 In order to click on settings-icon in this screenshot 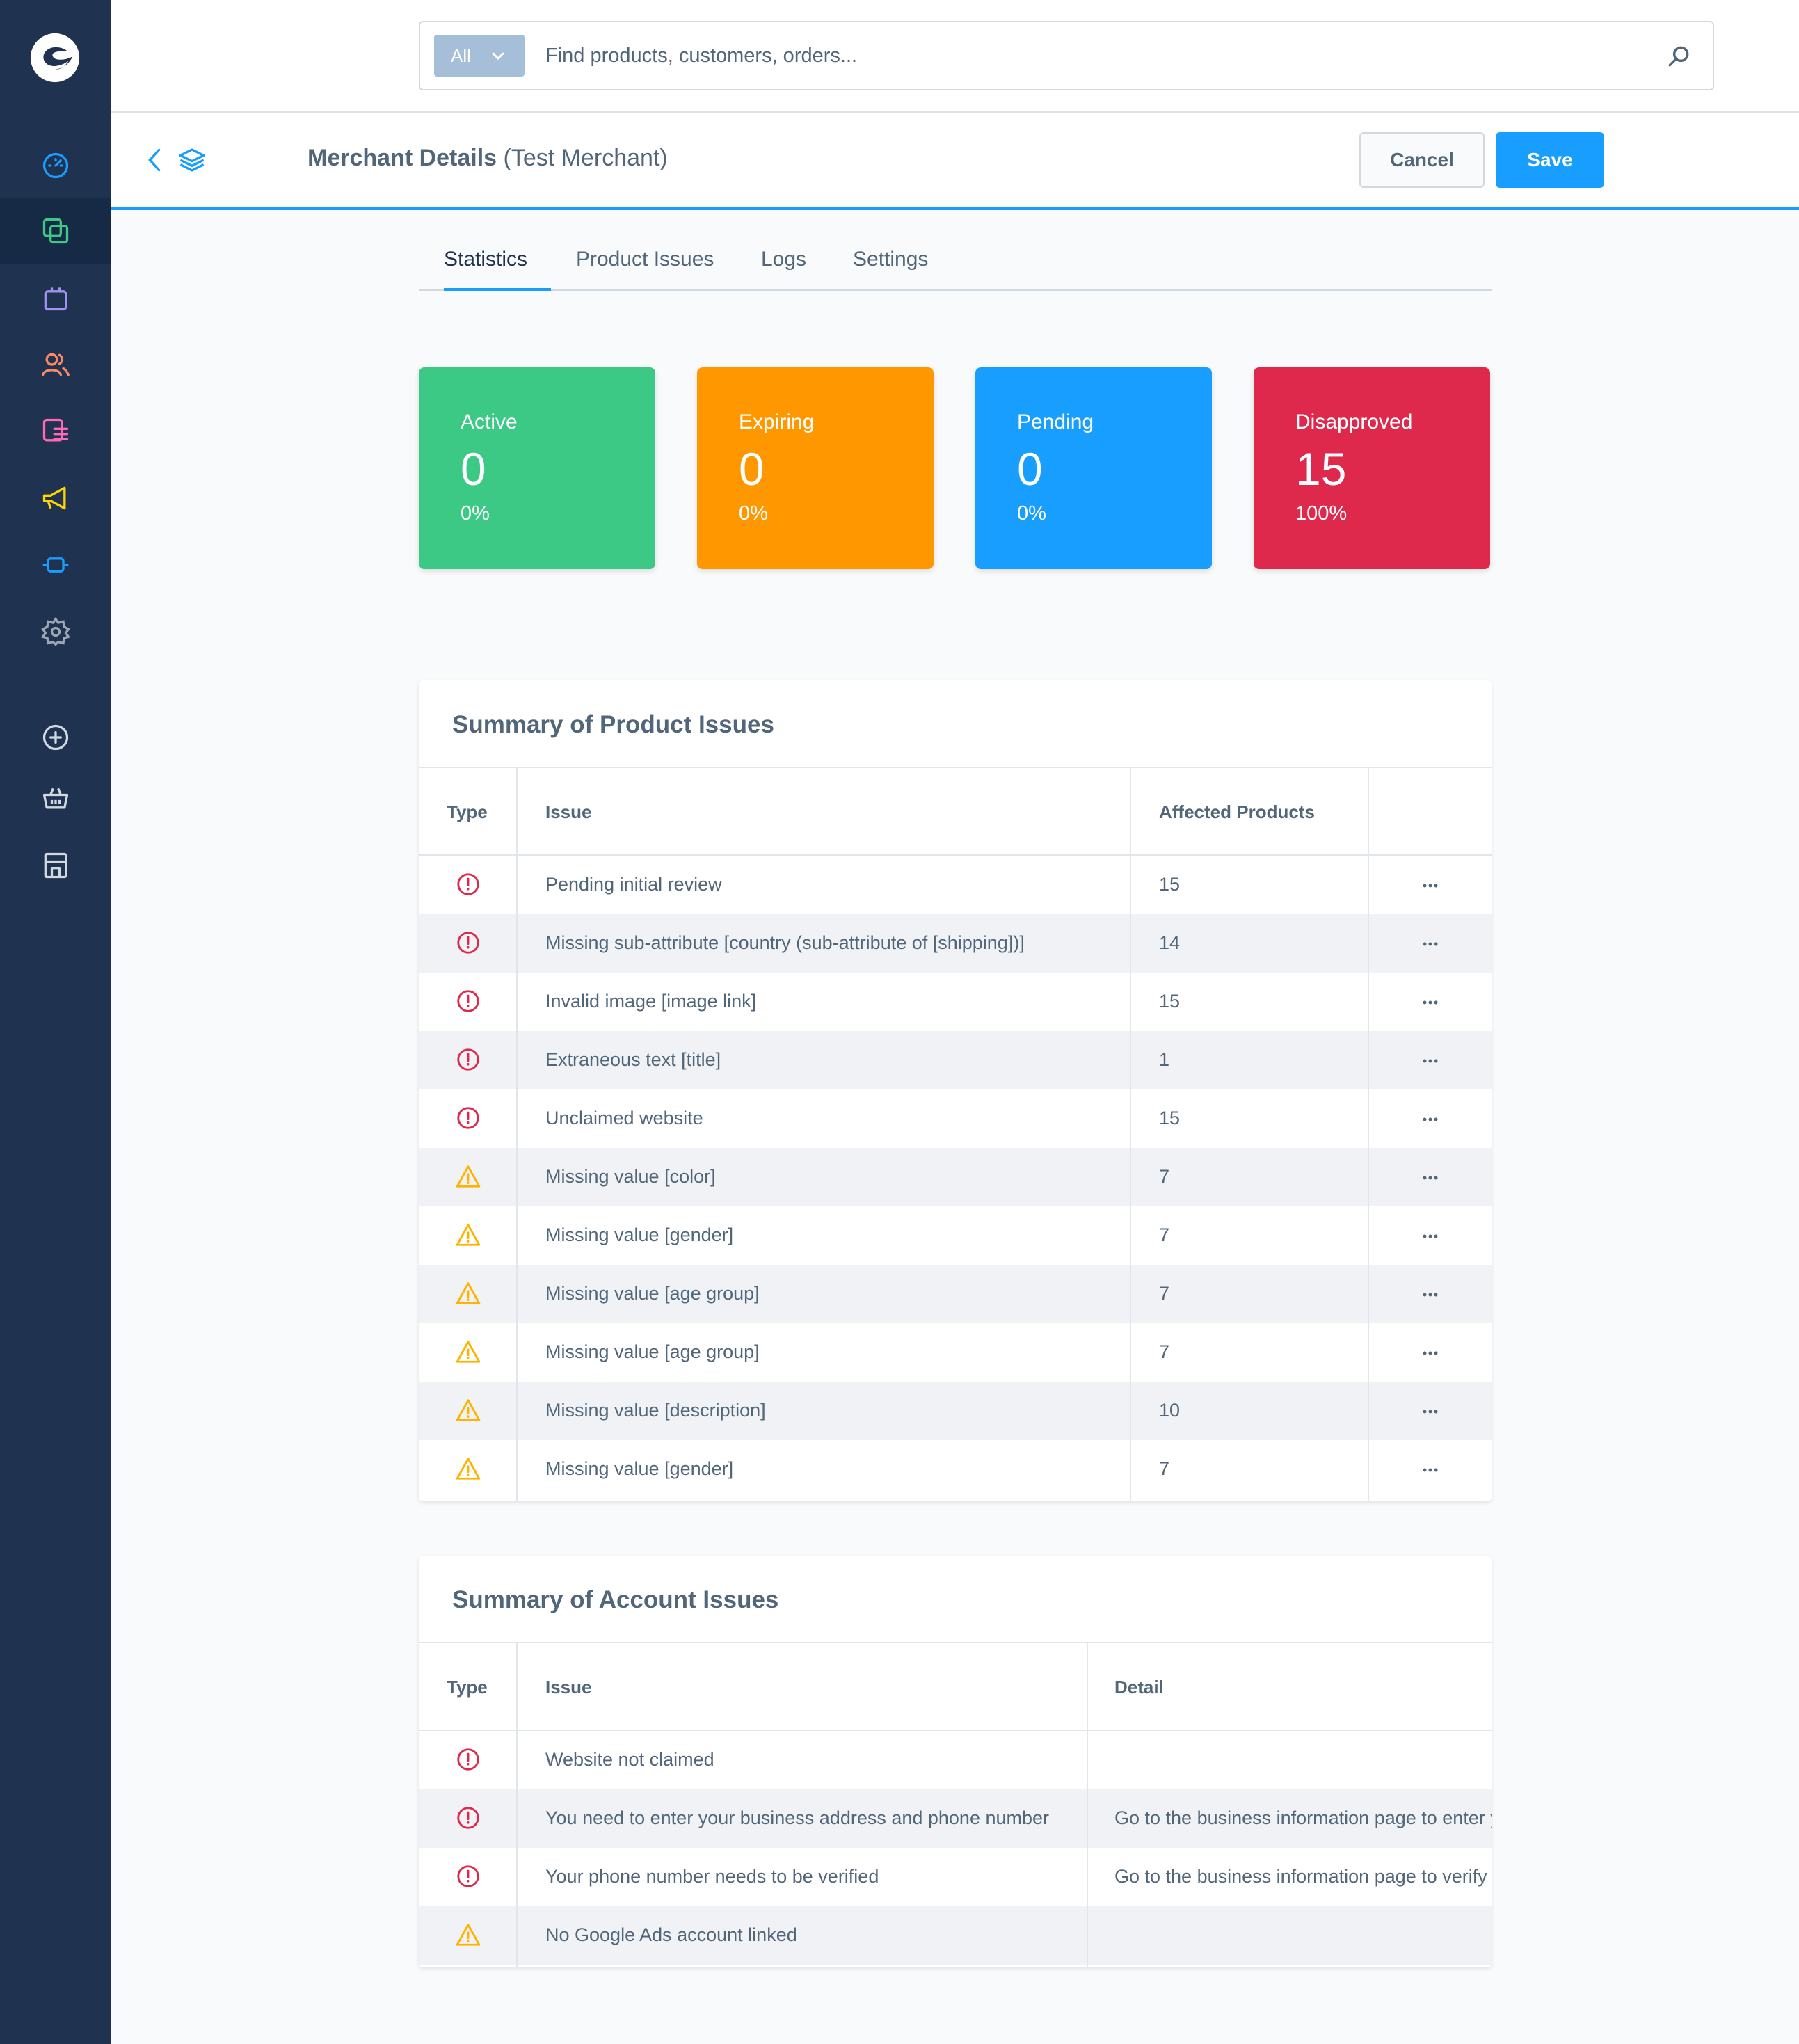, I will do `click(55, 631)`.